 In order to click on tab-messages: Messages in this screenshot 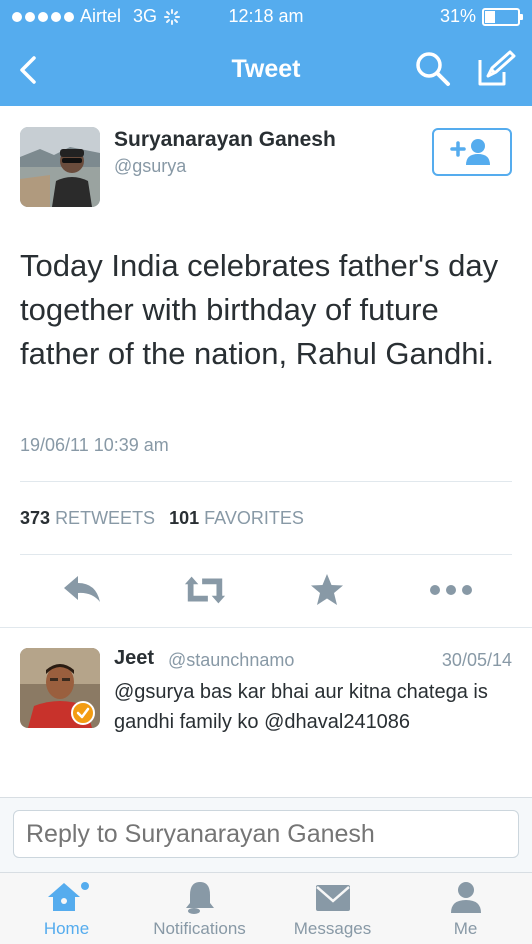, I will do `click(332, 908)`.